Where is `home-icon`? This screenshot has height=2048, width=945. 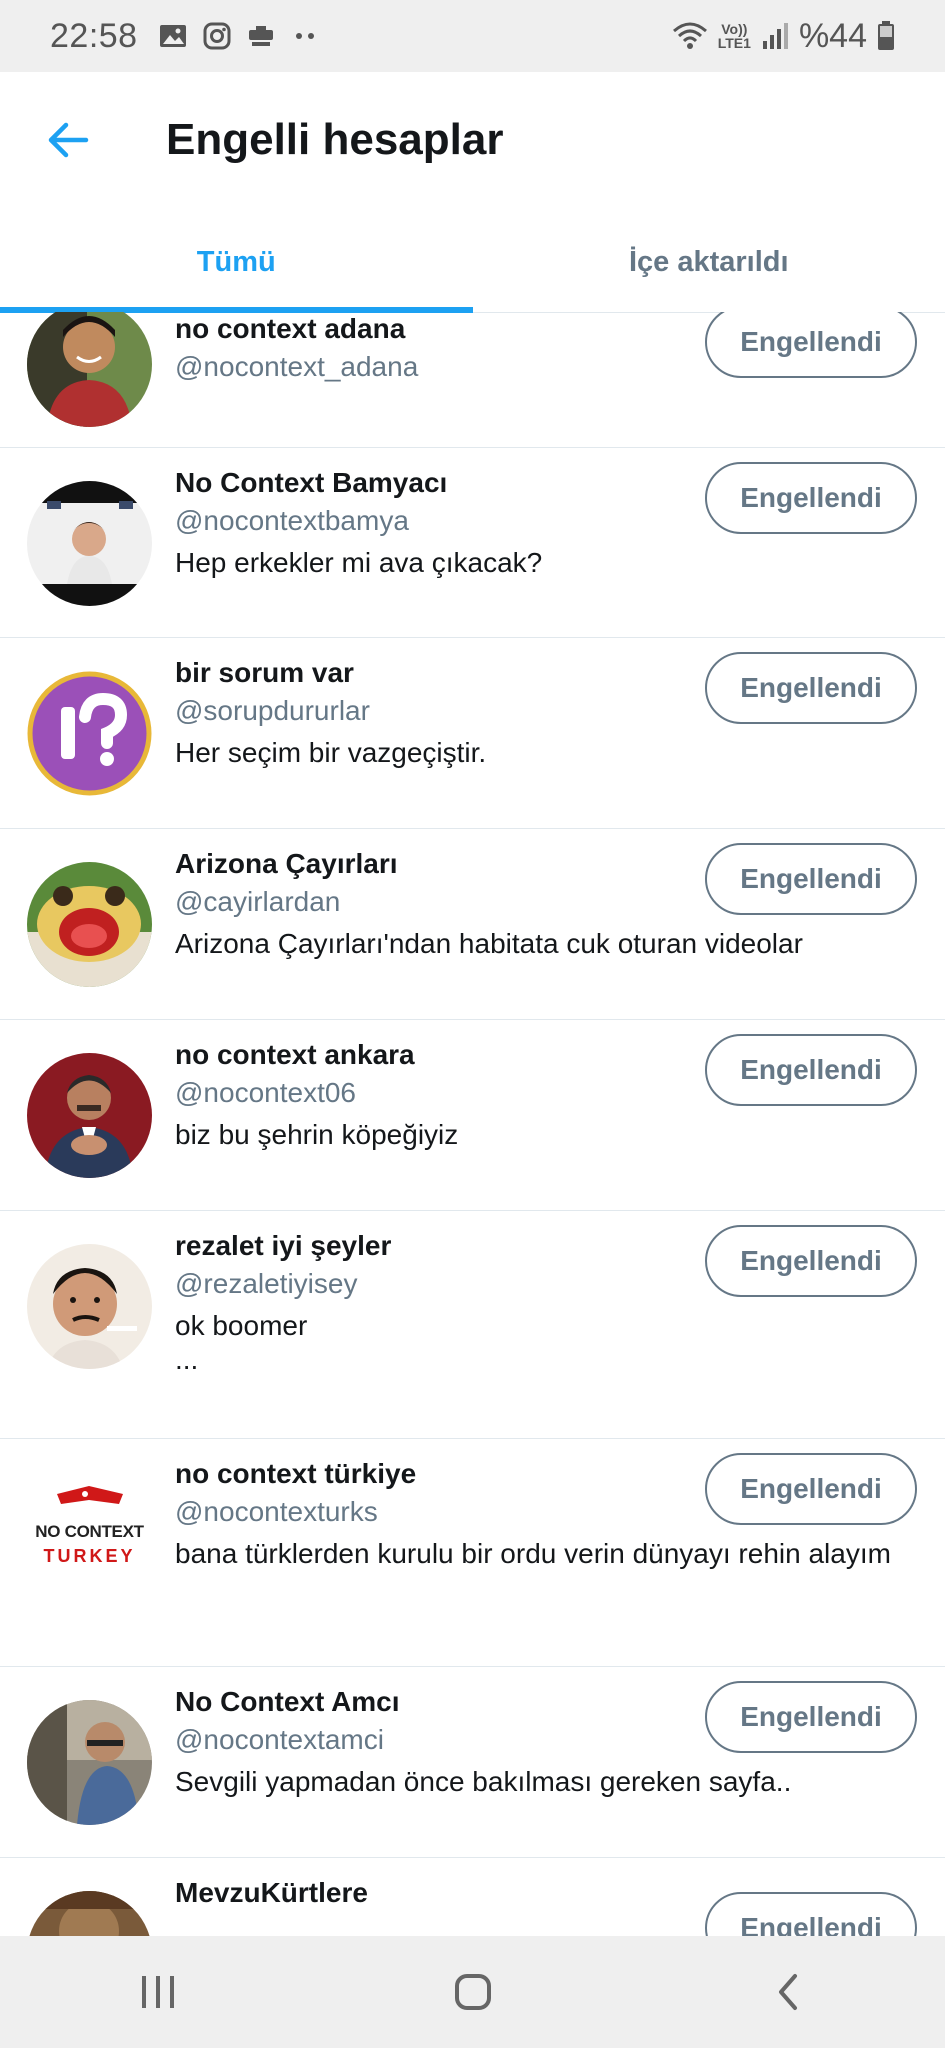 home-icon is located at coordinates (472, 1992).